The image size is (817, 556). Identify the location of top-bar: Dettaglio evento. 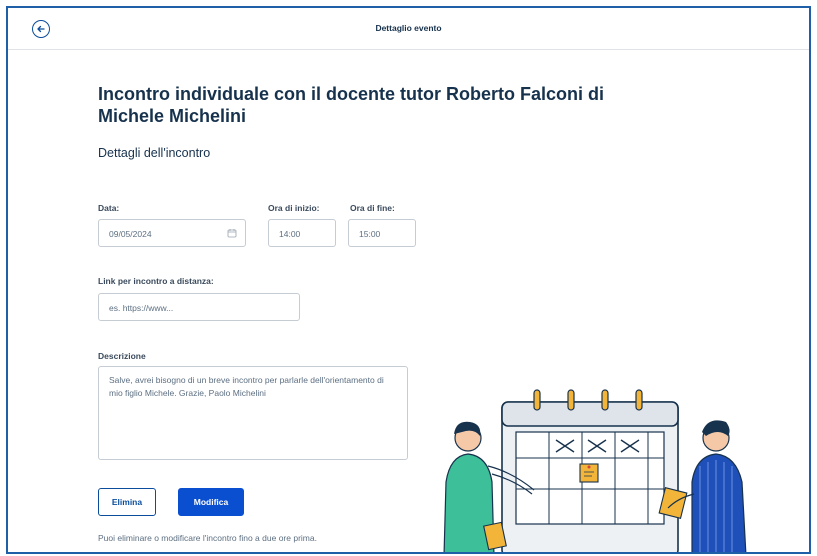
(408, 29).